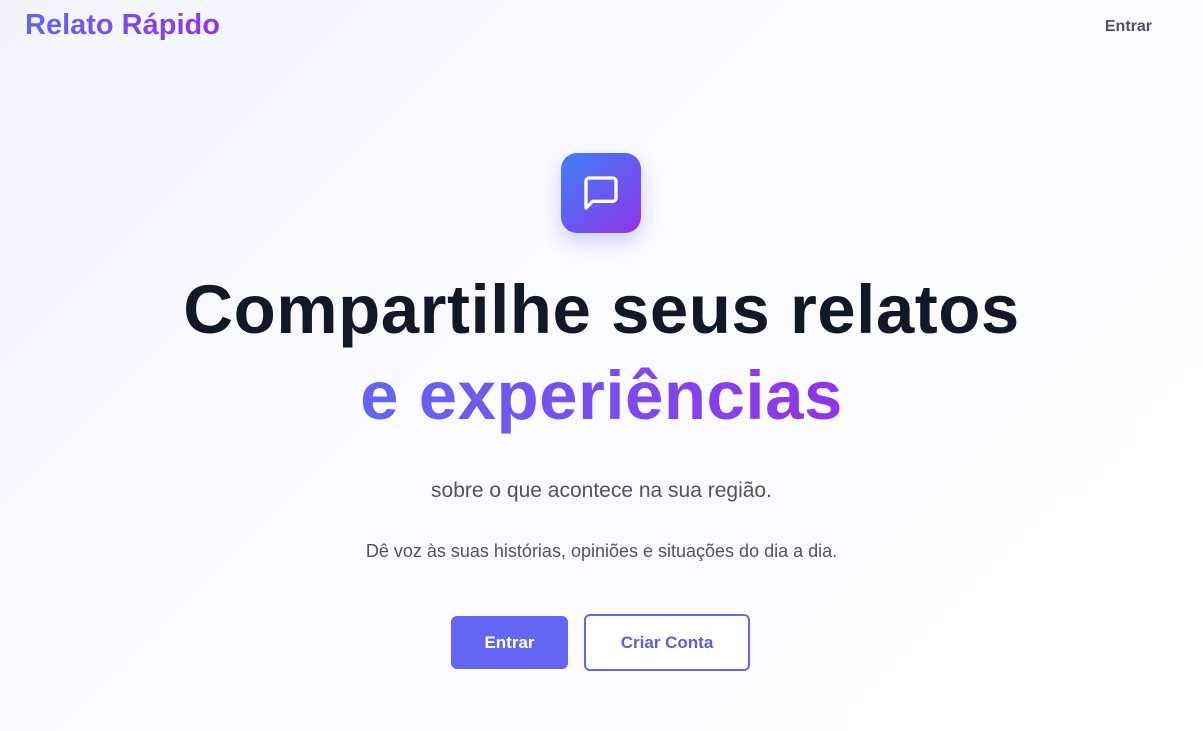 The image size is (1203, 731). Describe the element at coordinates (122, 25) in the screenshot. I see `brand-logo: Relato Rápido` at that location.